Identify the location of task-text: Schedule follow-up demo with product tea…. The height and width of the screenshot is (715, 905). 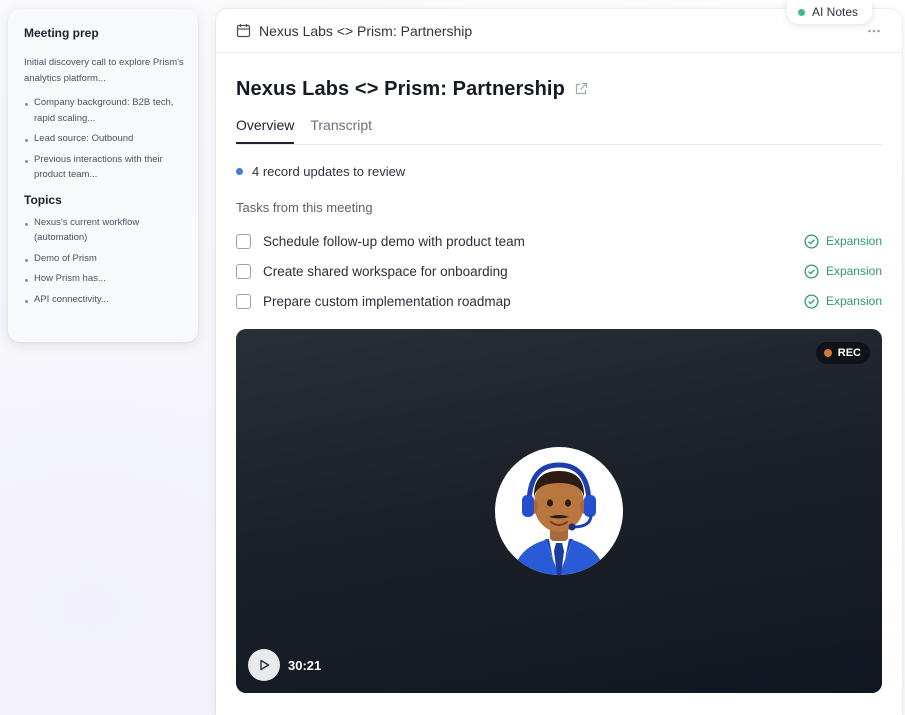
(394, 241).